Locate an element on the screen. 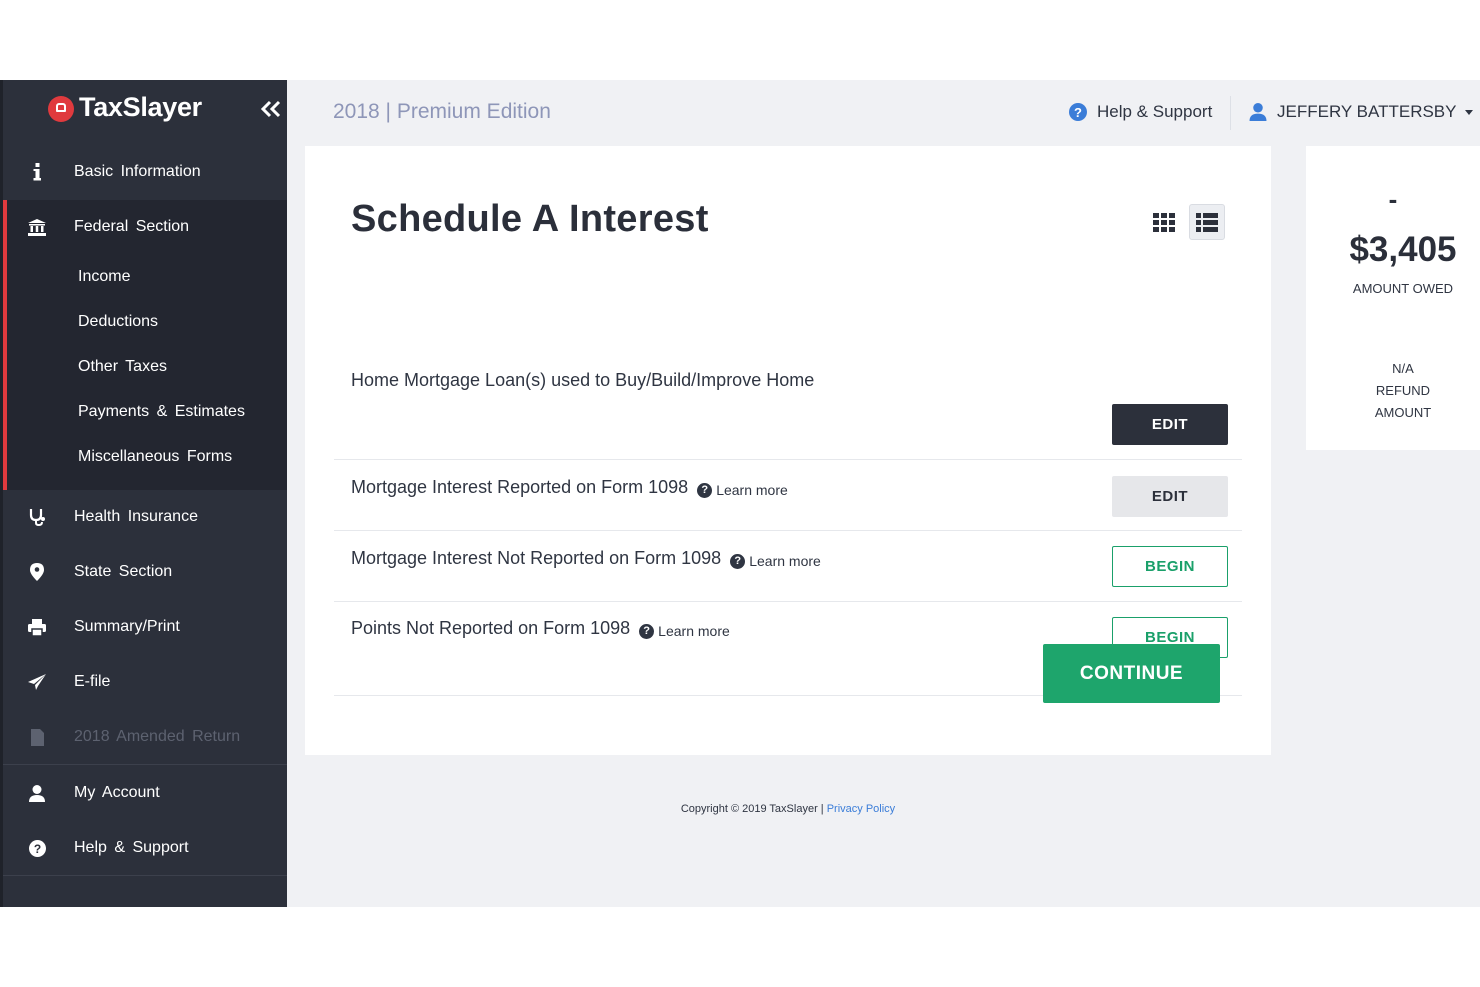 The width and height of the screenshot is (1480, 987). privacy-policy-link: Privacy Policy is located at coordinates (861, 809).